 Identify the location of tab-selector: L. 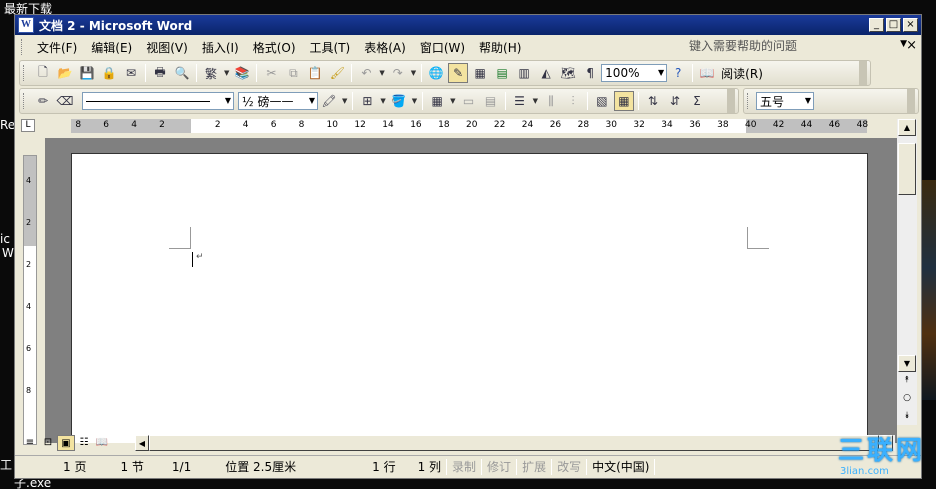
(28, 125).